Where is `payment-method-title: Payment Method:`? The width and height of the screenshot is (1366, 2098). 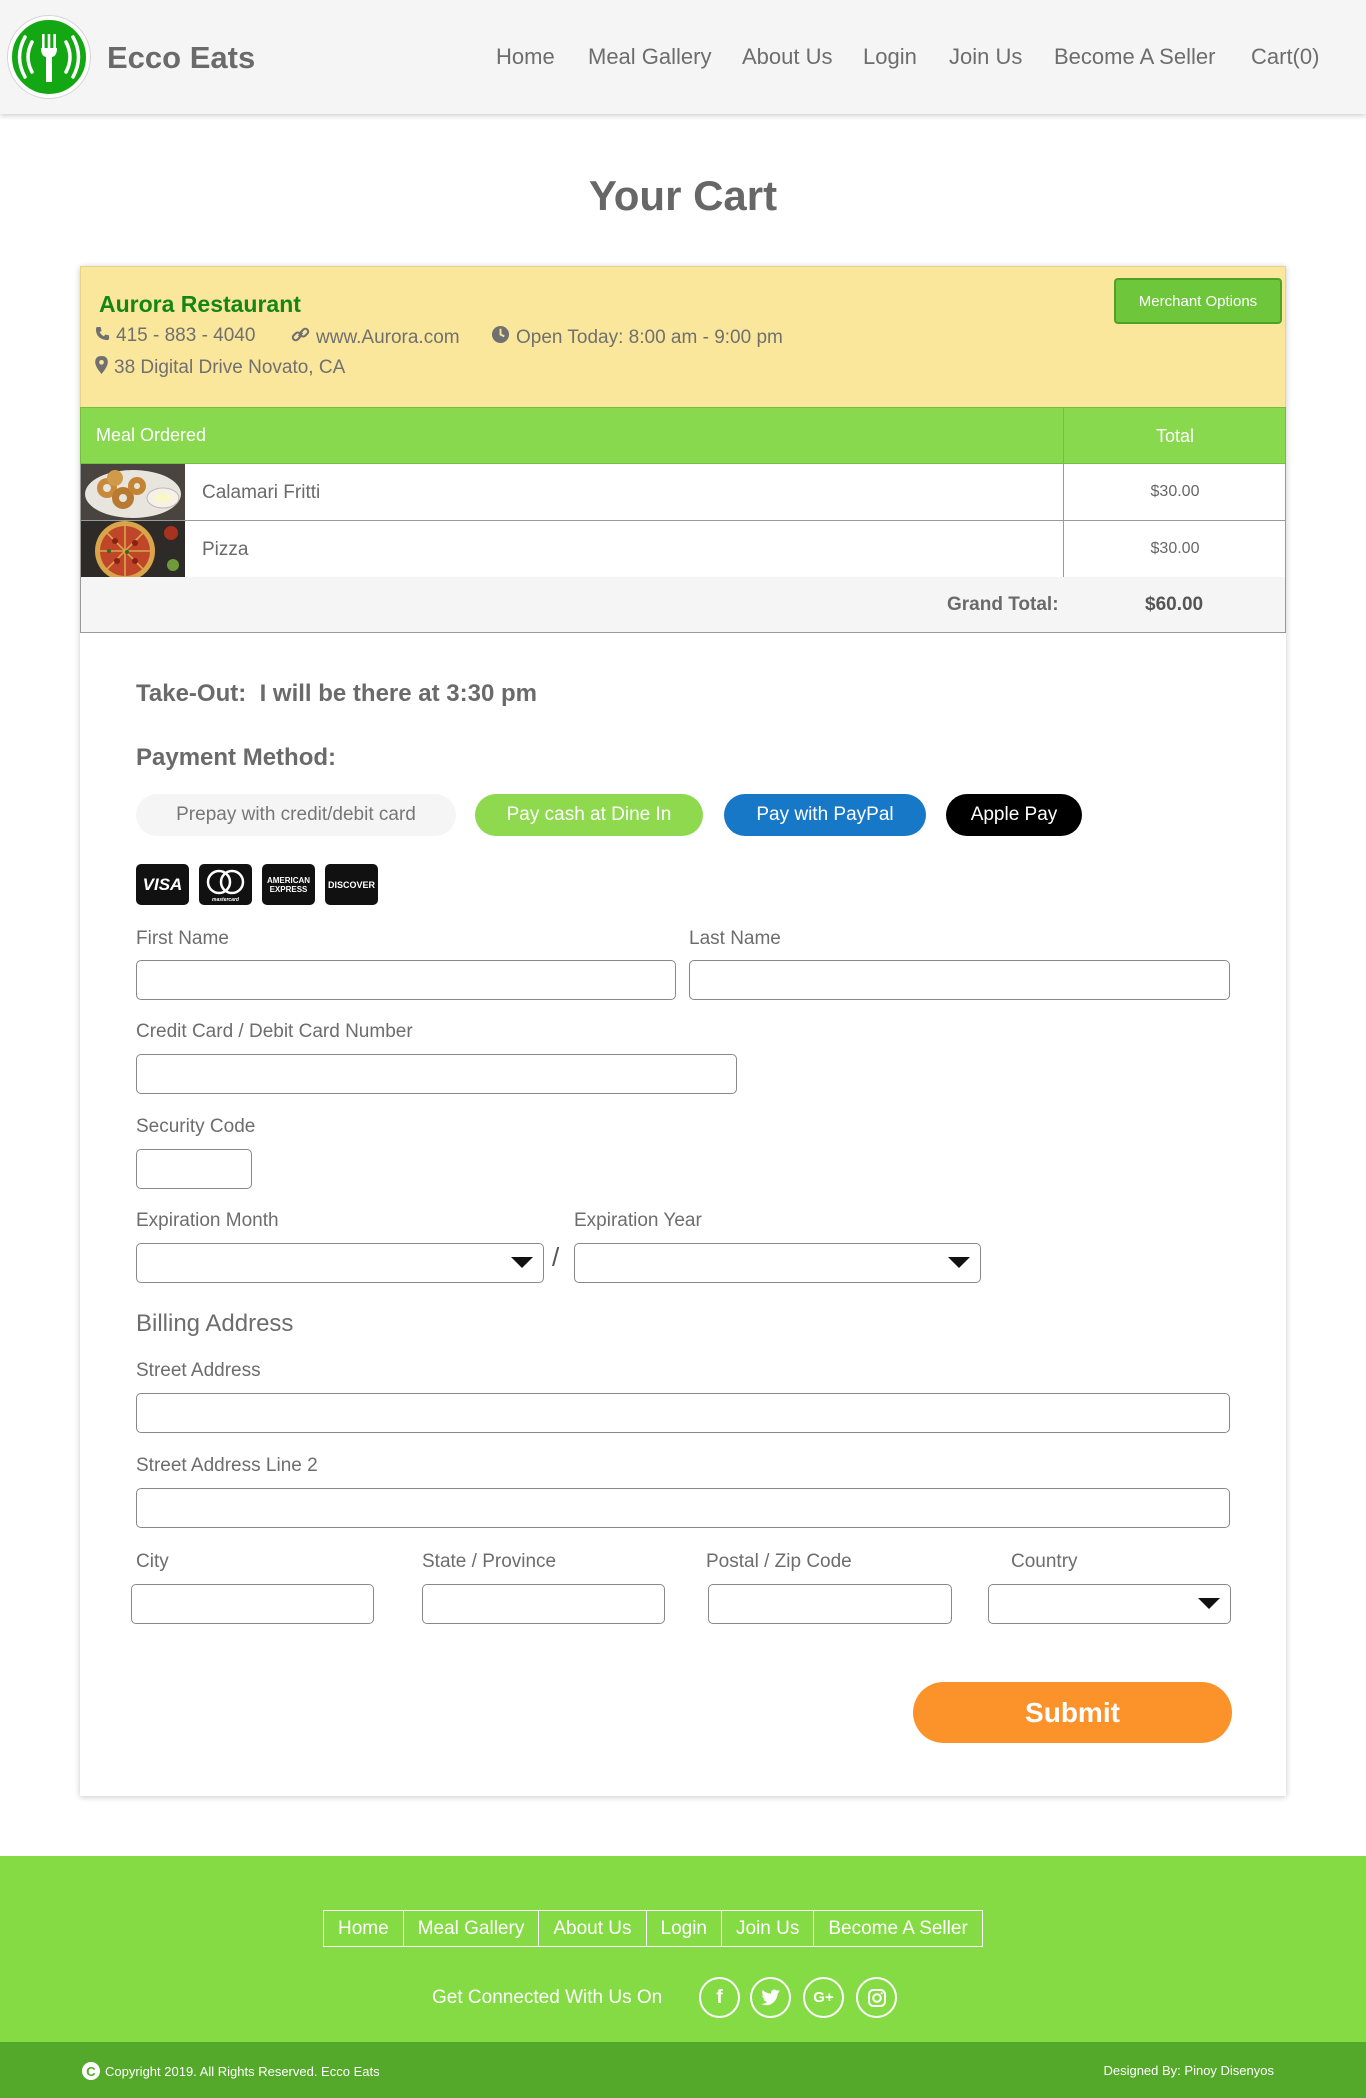 payment-method-title: Payment Method: is located at coordinates (236, 757).